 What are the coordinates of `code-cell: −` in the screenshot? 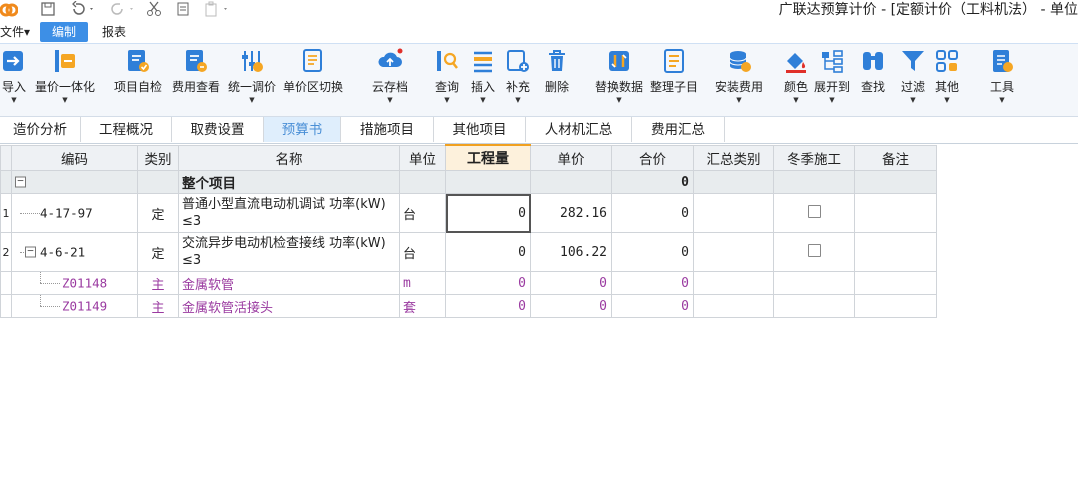 It's located at (74, 182).